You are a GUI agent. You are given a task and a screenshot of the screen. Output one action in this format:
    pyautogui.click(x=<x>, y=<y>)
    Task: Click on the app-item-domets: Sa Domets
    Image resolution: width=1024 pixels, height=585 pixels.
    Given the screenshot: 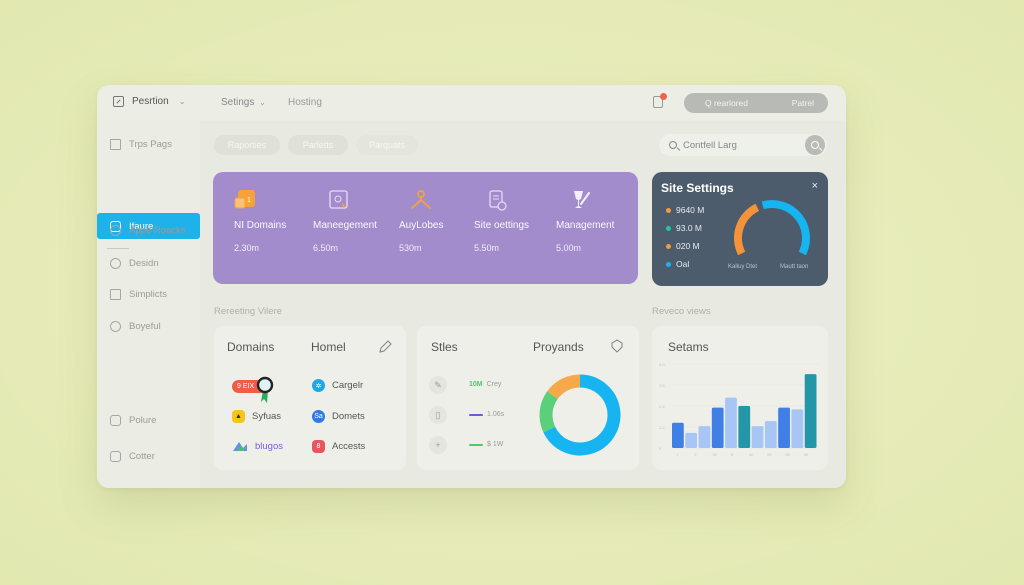 What is the action you would take?
    pyautogui.click(x=338, y=416)
    